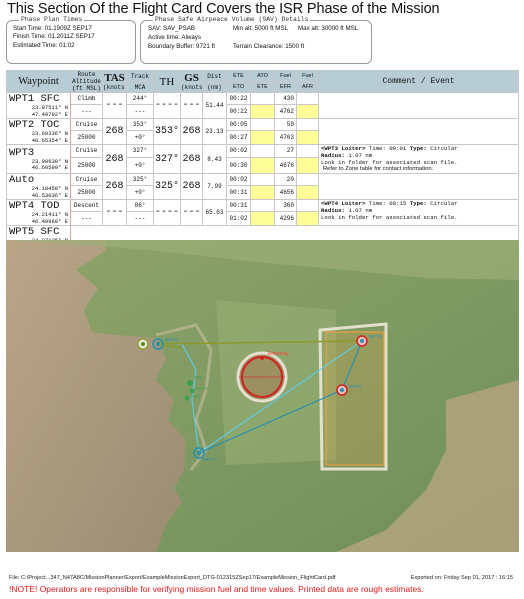 The width and height of the screenshot is (524, 599). Describe the element at coordinates (343, 149) in the screenshot. I see `loiter-tag: <WPT3 Loiter>` at that location.